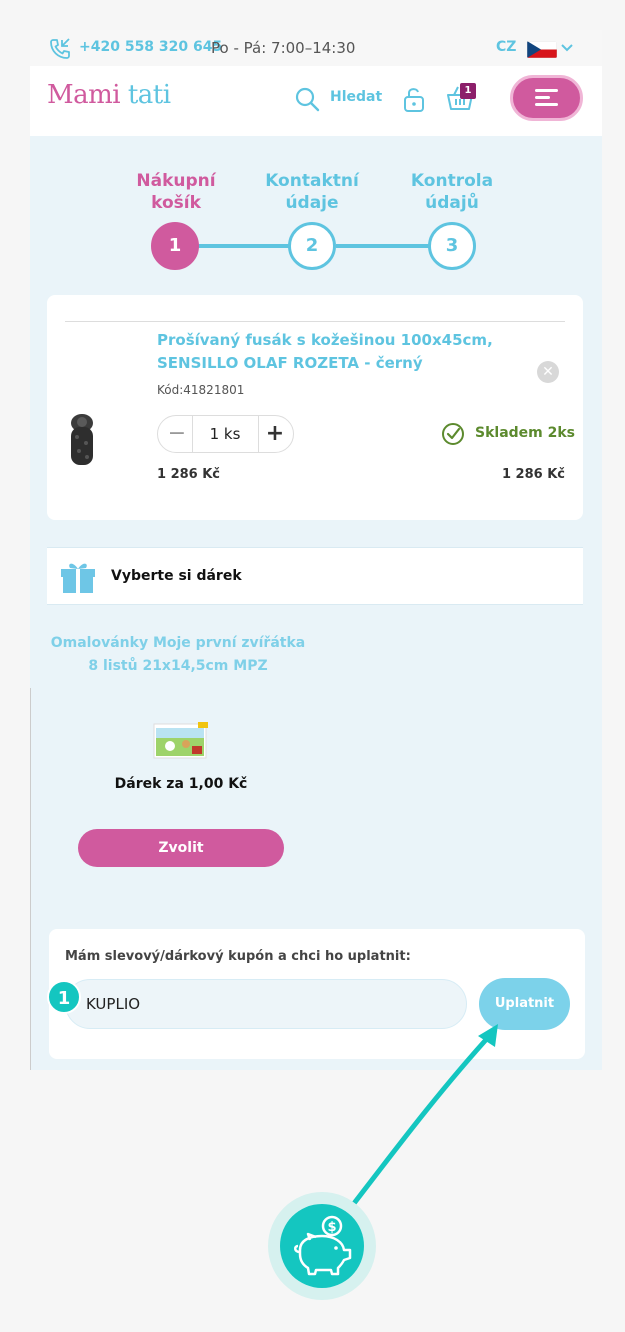 The width and height of the screenshot is (625, 1332). What do you see at coordinates (149, 95) in the screenshot?
I see `logo-tati: tati` at bounding box center [149, 95].